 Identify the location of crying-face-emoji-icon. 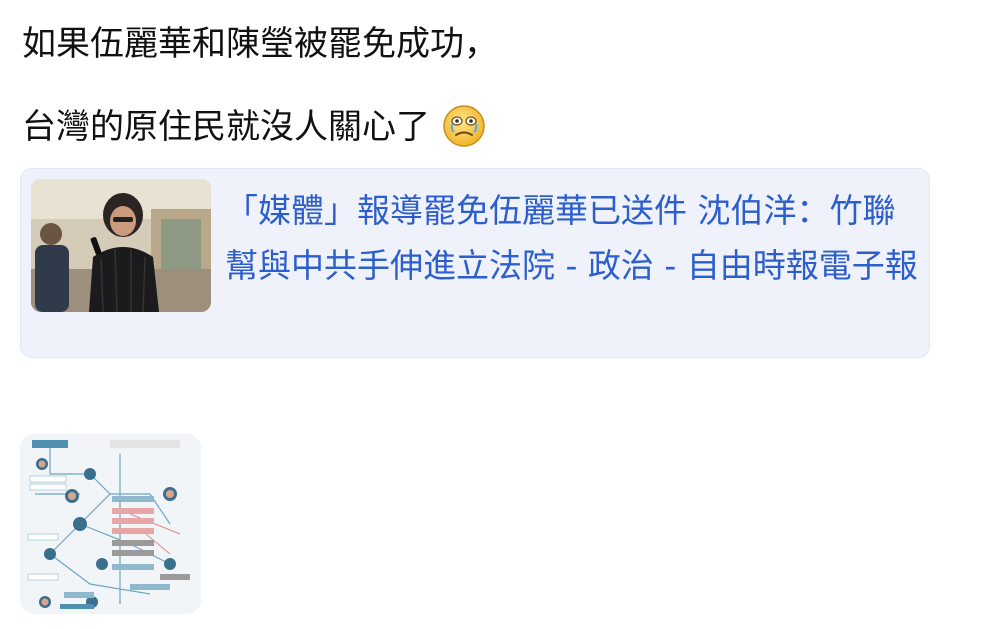
(464, 126).